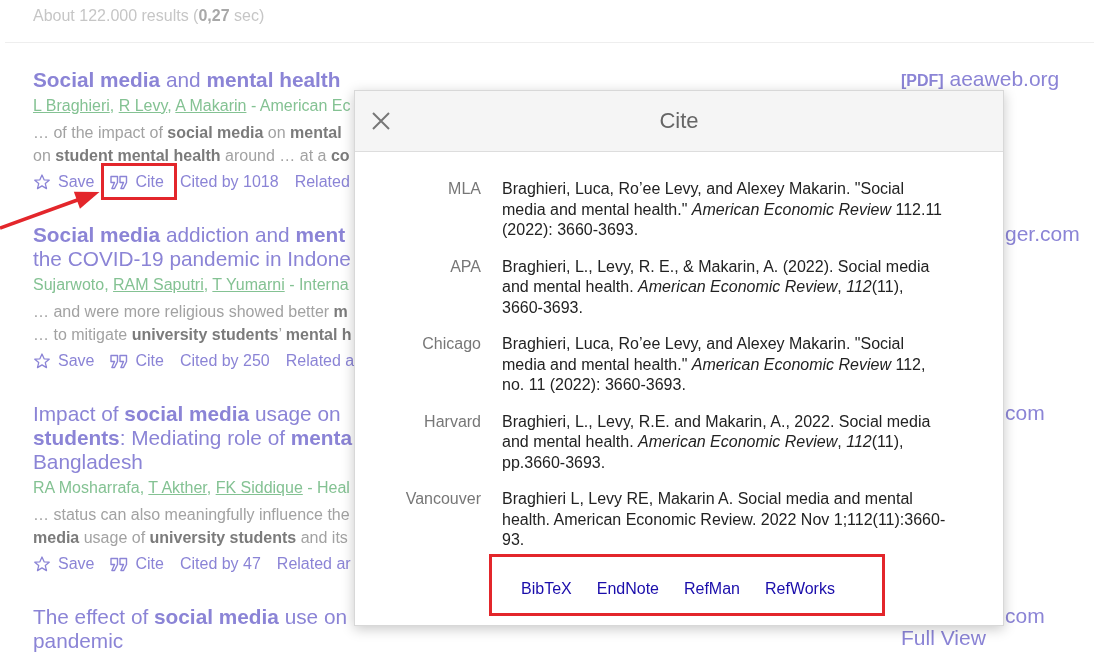 The width and height of the screenshot is (1094, 657). Describe the element at coordinates (158, 284) in the screenshot. I see `author-link: RAM Saputri` at that location.